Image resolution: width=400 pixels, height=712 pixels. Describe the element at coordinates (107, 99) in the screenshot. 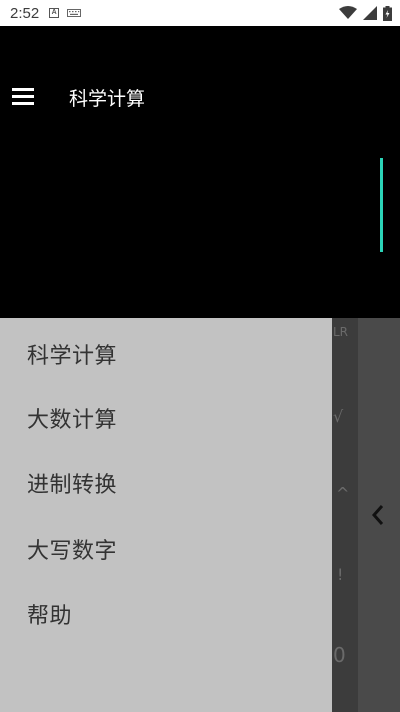

I see `page-title: 科学计算` at that location.